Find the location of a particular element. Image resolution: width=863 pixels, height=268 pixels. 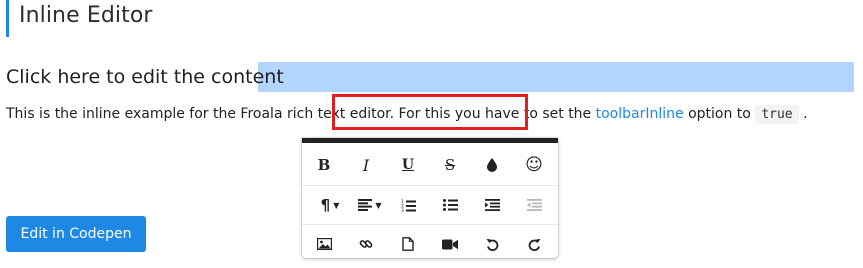

highlight-annotation-box is located at coordinates (430, 112).